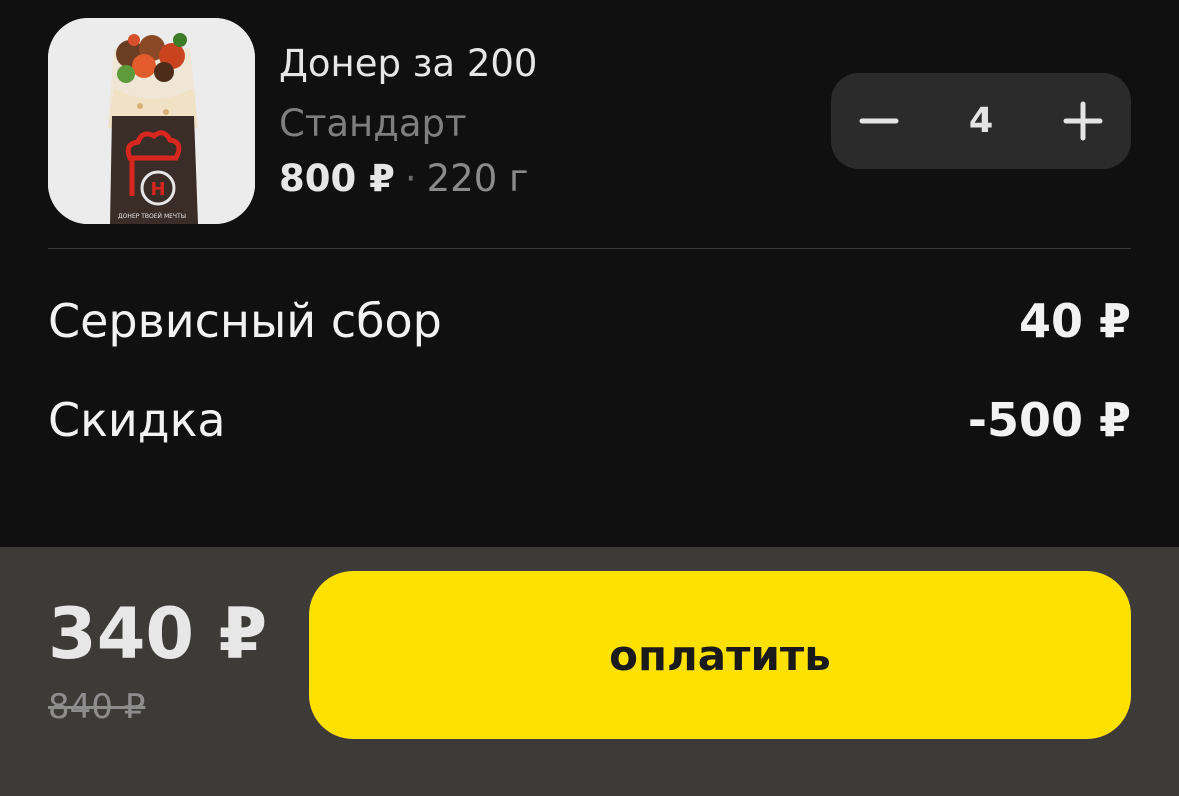 The width and height of the screenshot is (1179, 796). I want to click on divider, so click(589, 248).